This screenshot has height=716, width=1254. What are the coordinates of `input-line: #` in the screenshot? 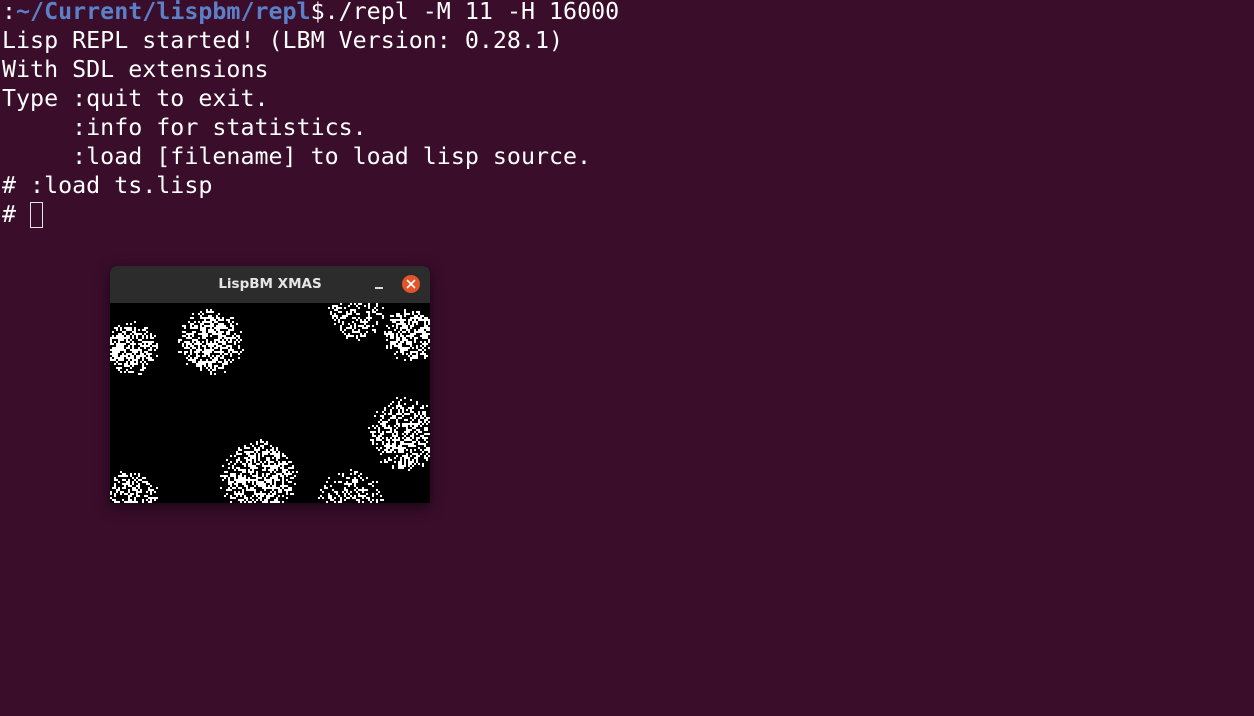 It's located at (23, 214).